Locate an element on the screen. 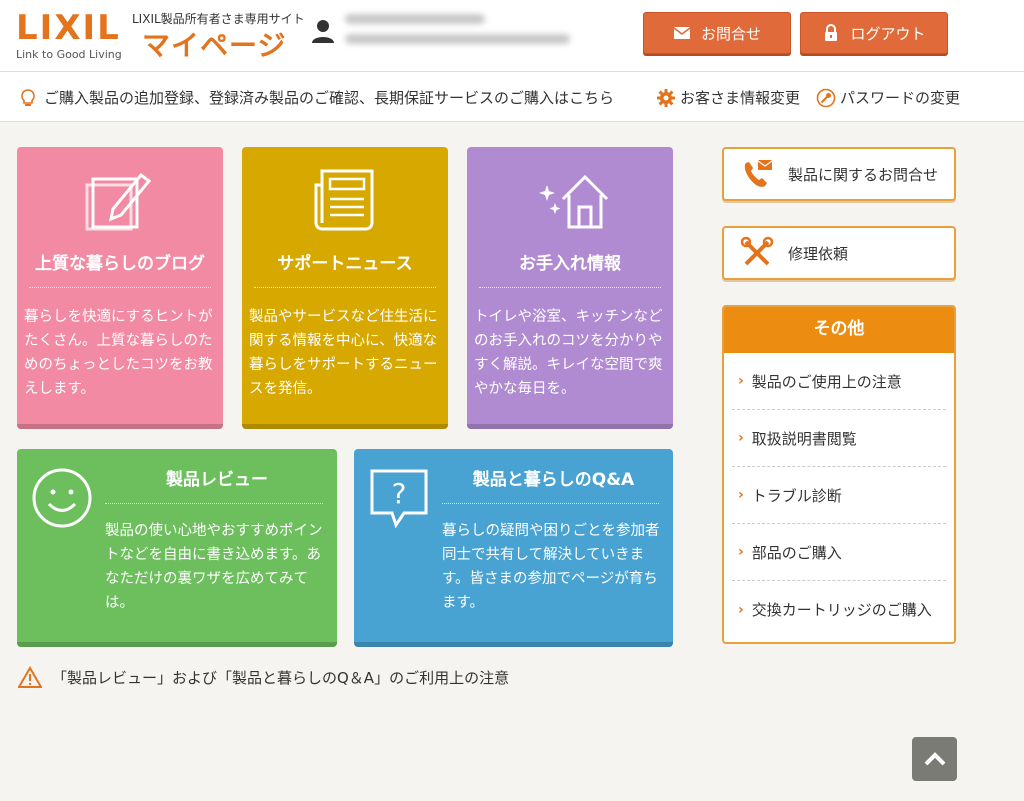 This screenshot has width=1024, height=801. logout-button: ログアウト is located at coordinates (874, 33).